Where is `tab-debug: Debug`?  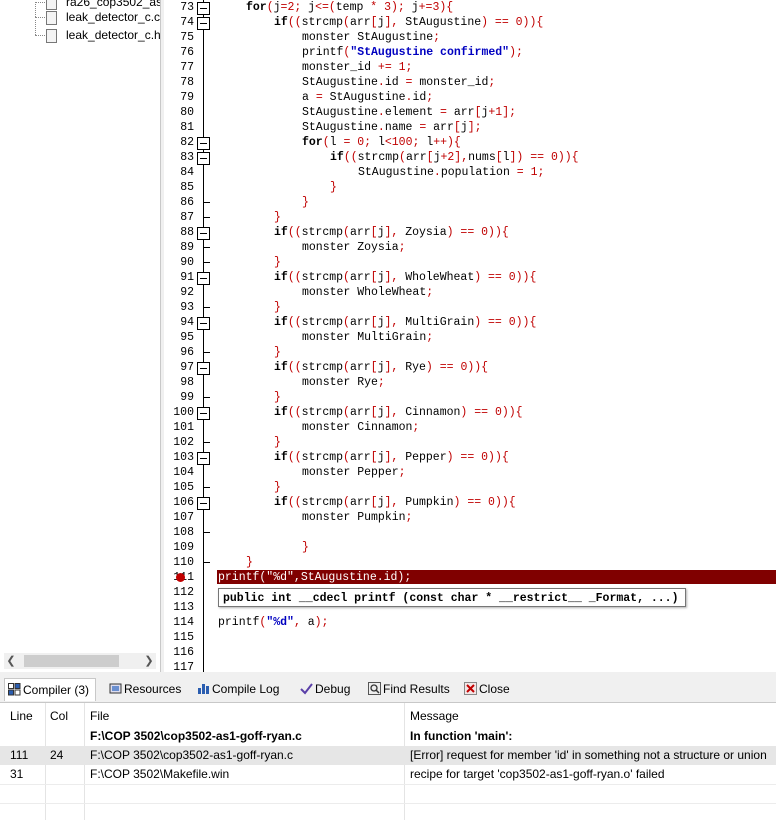
tab-debug: Debug is located at coordinates (323, 689).